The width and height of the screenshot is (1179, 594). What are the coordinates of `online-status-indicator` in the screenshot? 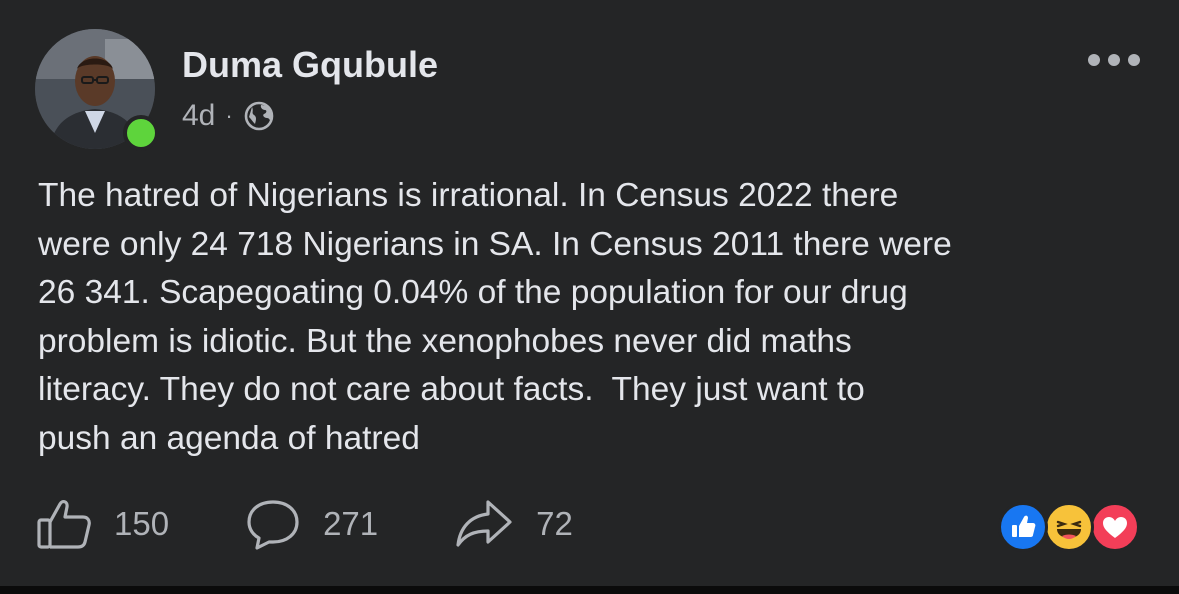 It's located at (141, 133).